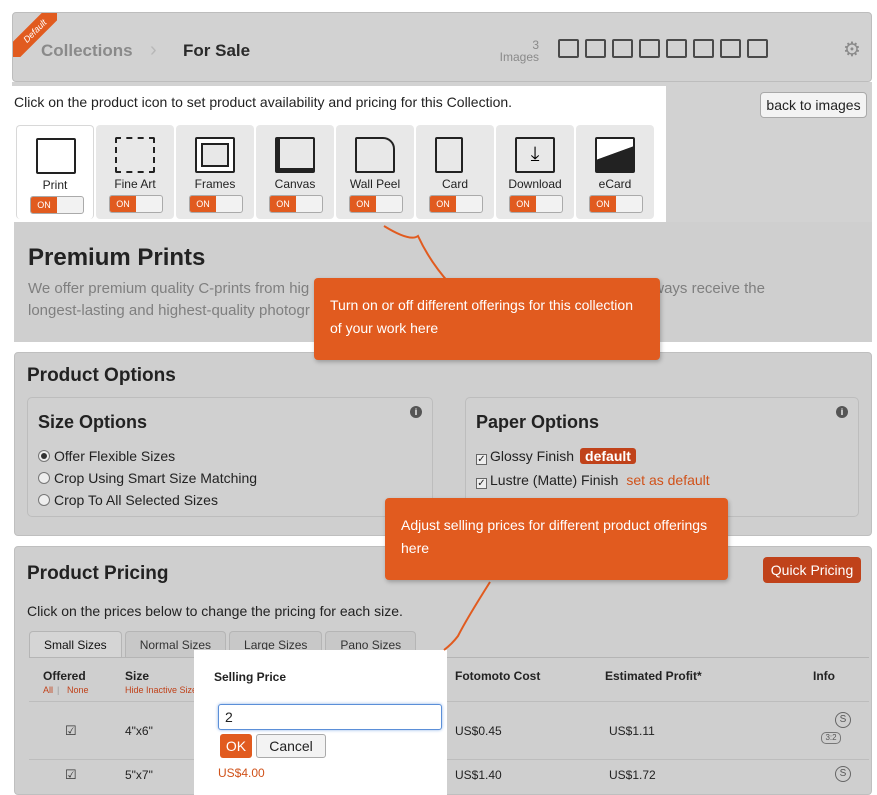 Image resolution: width=877 pixels, height=795 pixels. What do you see at coordinates (296, 204) in the screenshot?
I see `canvas-toggle: ON` at bounding box center [296, 204].